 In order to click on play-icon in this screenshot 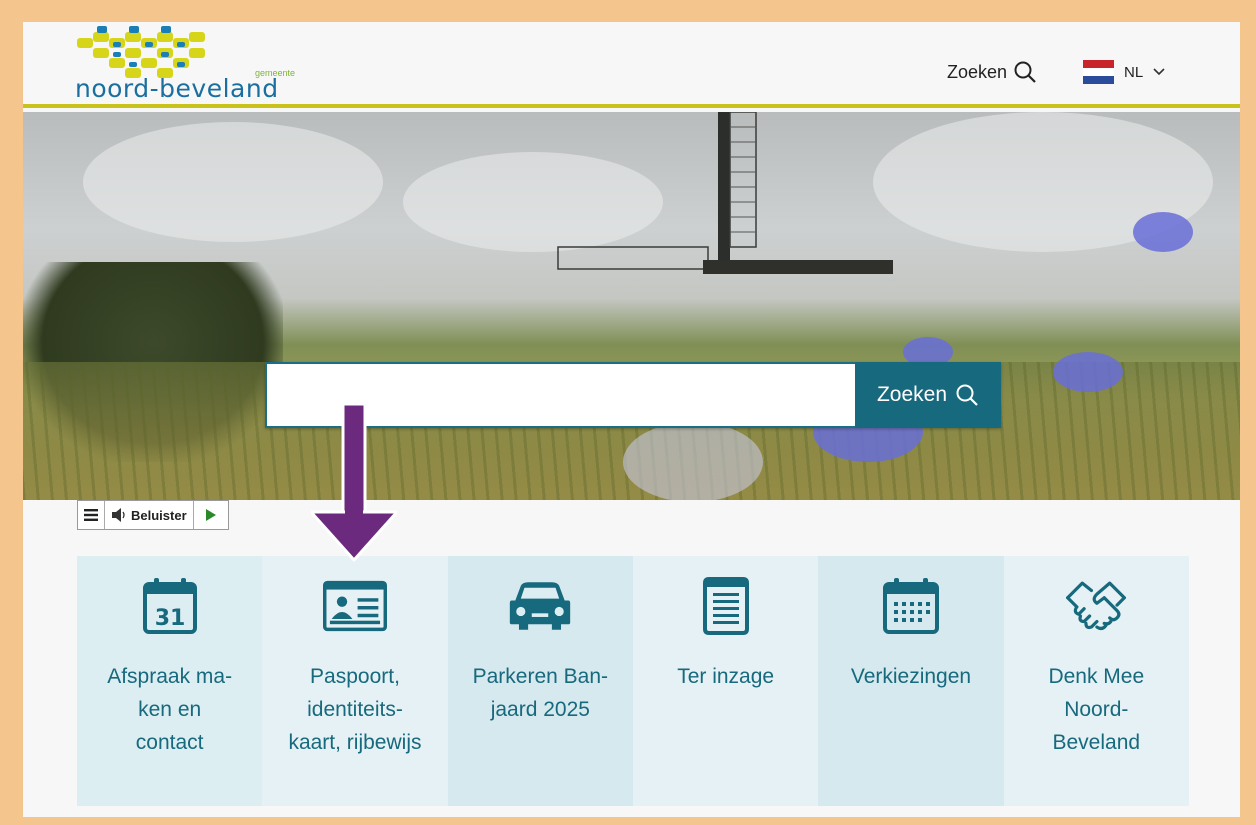, I will do `click(210, 515)`.